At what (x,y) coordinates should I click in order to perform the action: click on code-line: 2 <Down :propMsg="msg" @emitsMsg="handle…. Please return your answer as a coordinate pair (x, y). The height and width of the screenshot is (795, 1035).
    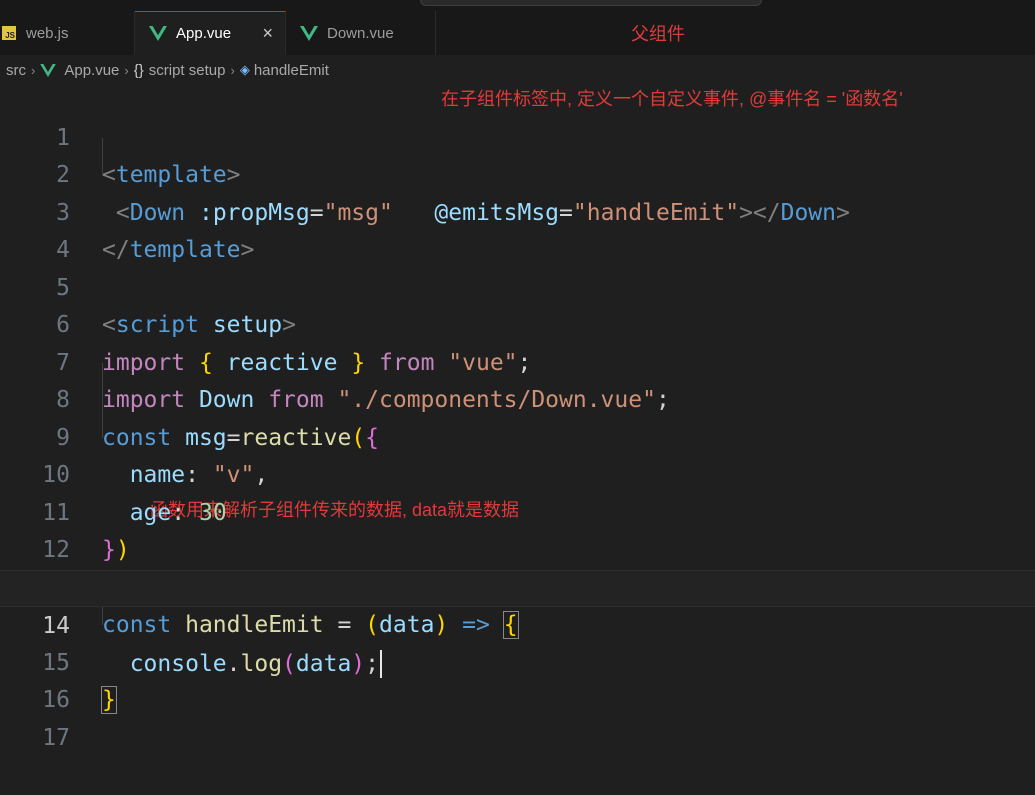
    Looking at the image, I should click on (517, 173).